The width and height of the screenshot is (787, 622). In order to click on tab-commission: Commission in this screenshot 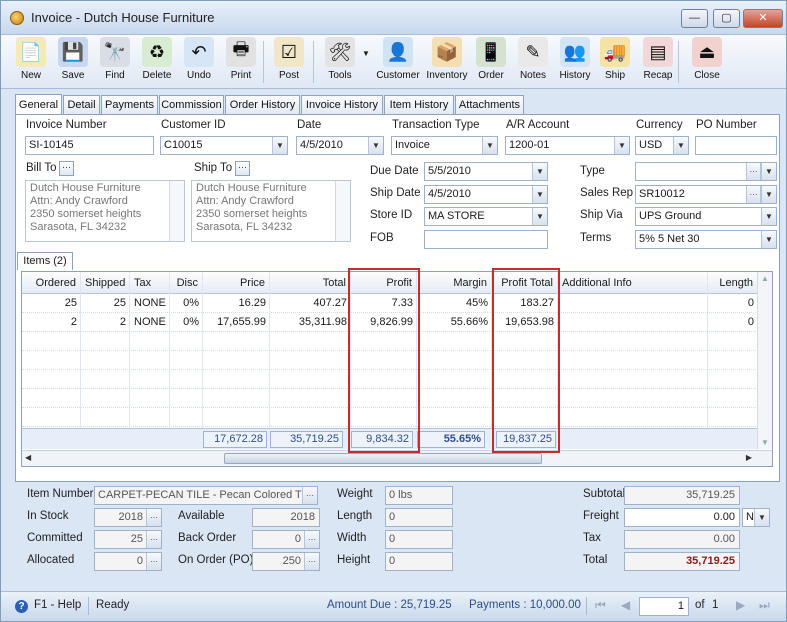, I will do `click(191, 105)`.